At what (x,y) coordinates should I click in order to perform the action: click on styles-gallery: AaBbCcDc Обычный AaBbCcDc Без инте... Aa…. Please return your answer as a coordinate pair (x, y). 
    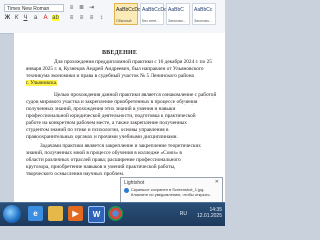
    Looking at the image, I should click on (168, 15).